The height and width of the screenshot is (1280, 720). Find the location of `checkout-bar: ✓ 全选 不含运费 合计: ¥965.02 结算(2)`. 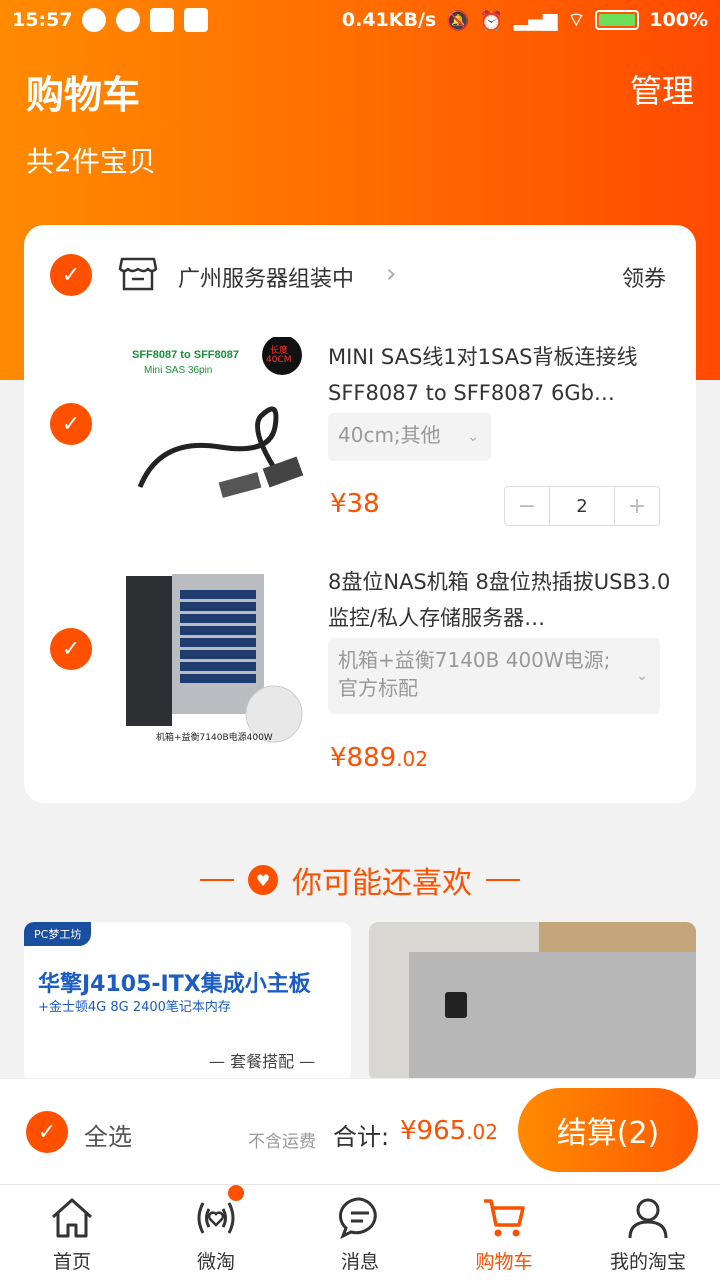

checkout-bar: ✓ 全选 不含运费 合计: ¥965.02 结算(2) is located at coordinates (360, 1131).